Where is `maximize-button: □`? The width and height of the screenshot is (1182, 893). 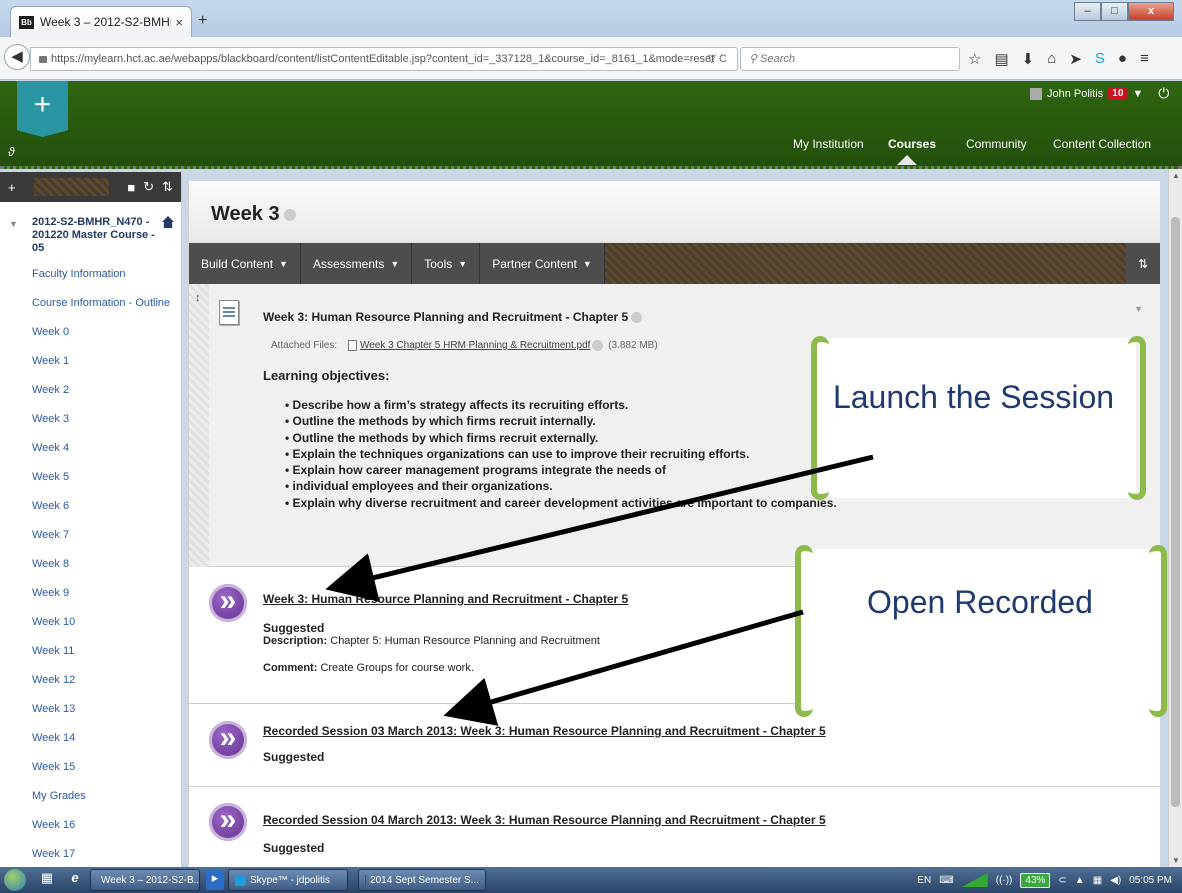 maximize-button: □ is located at coordinates (1114, 11).